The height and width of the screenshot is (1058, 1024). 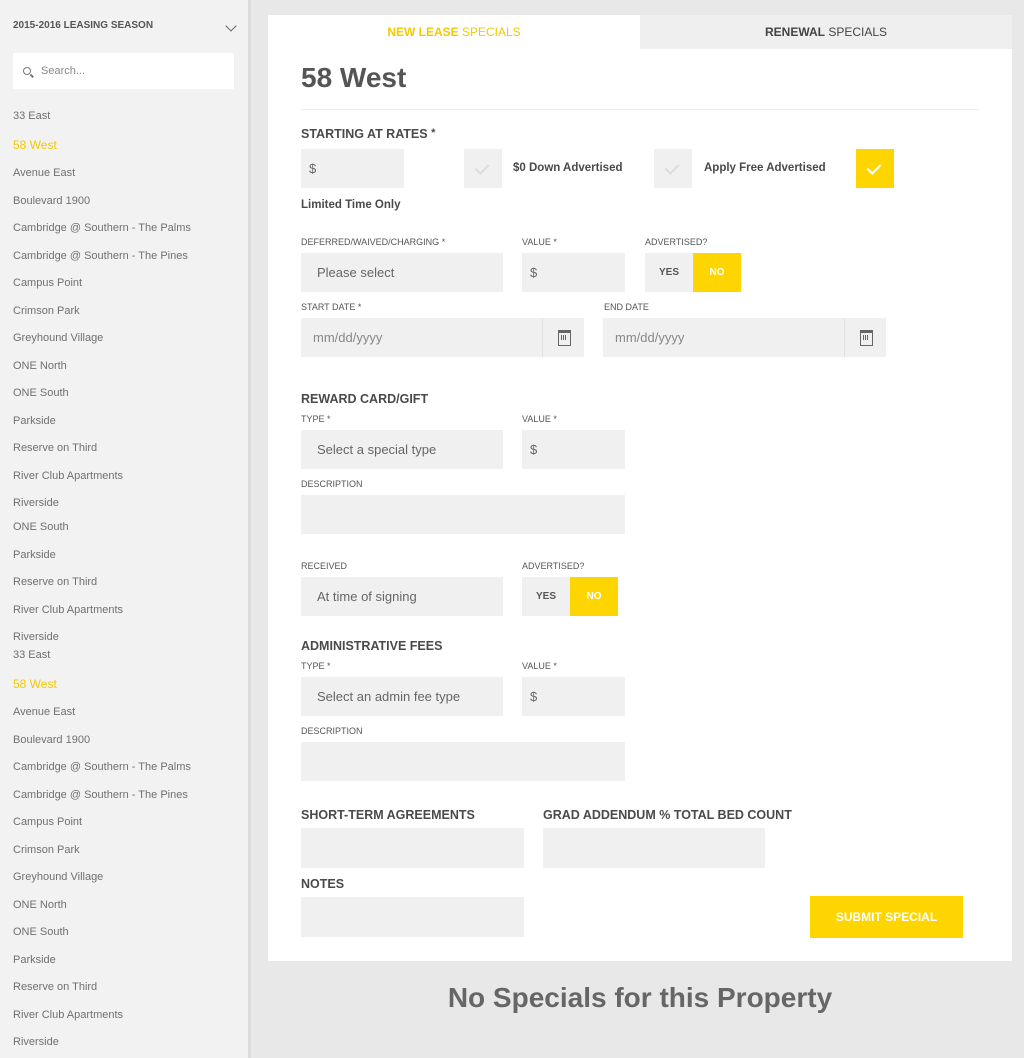 I want to click on search-box, so click(x=123, y=71).